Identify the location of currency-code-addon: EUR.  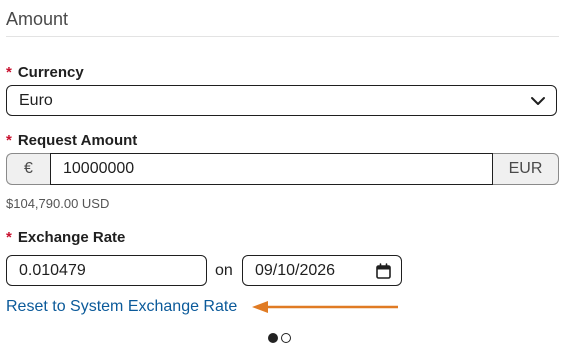
(526, 169).